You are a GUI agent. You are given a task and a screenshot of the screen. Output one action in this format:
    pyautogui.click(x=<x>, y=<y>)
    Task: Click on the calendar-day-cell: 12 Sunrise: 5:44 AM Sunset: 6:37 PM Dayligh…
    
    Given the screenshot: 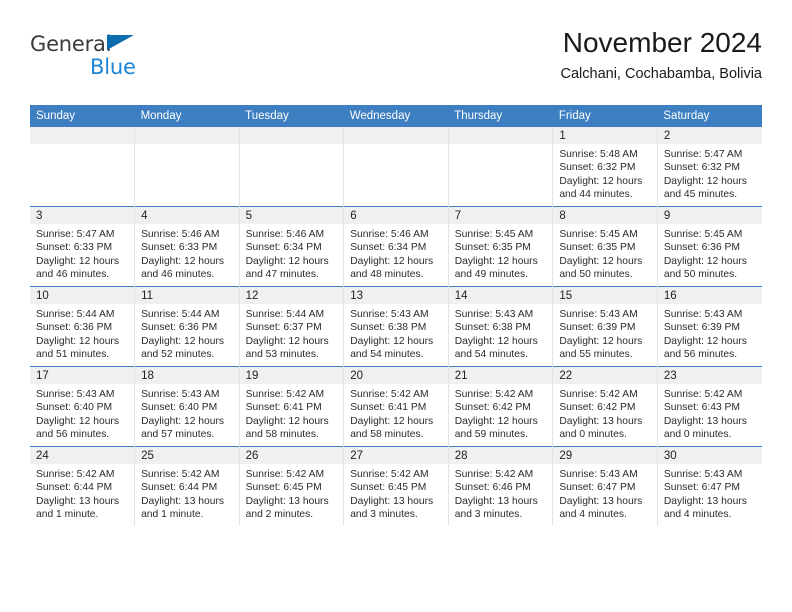 What is the action you would take?
    pyautogui.click(x=292, y=326)
    